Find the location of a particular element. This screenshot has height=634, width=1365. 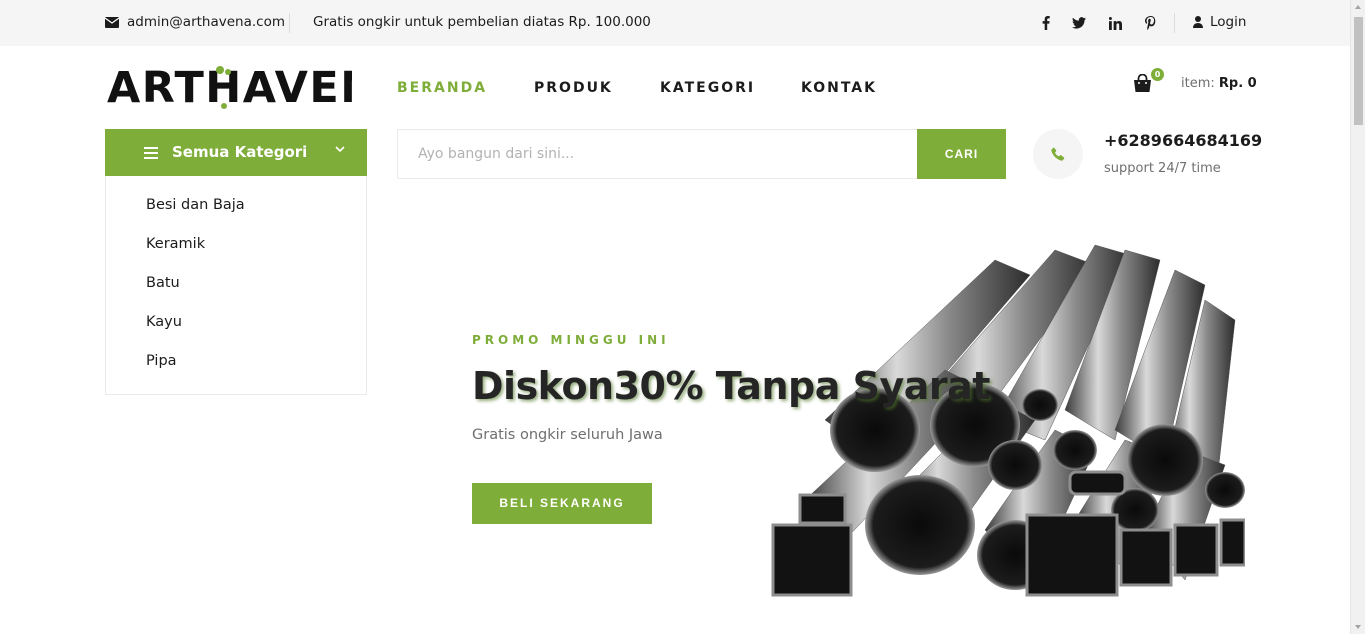

category-item: Kayu is located at coordinates (164, 322).